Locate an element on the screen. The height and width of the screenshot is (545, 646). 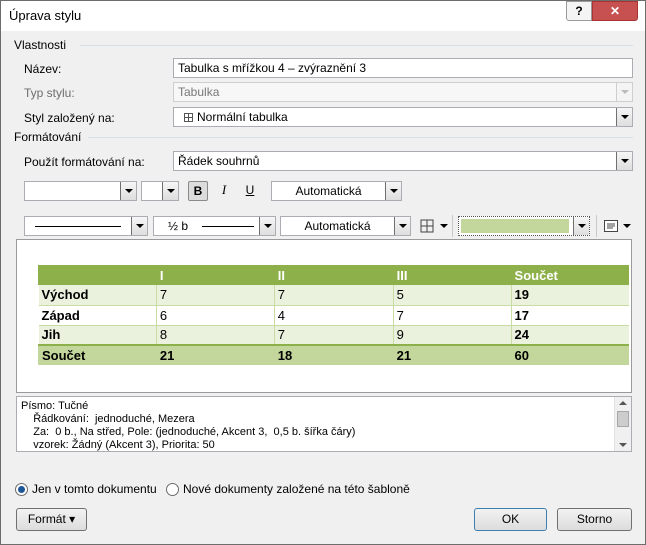
font-color-select: Automatická is located at coordinates (336, 191).